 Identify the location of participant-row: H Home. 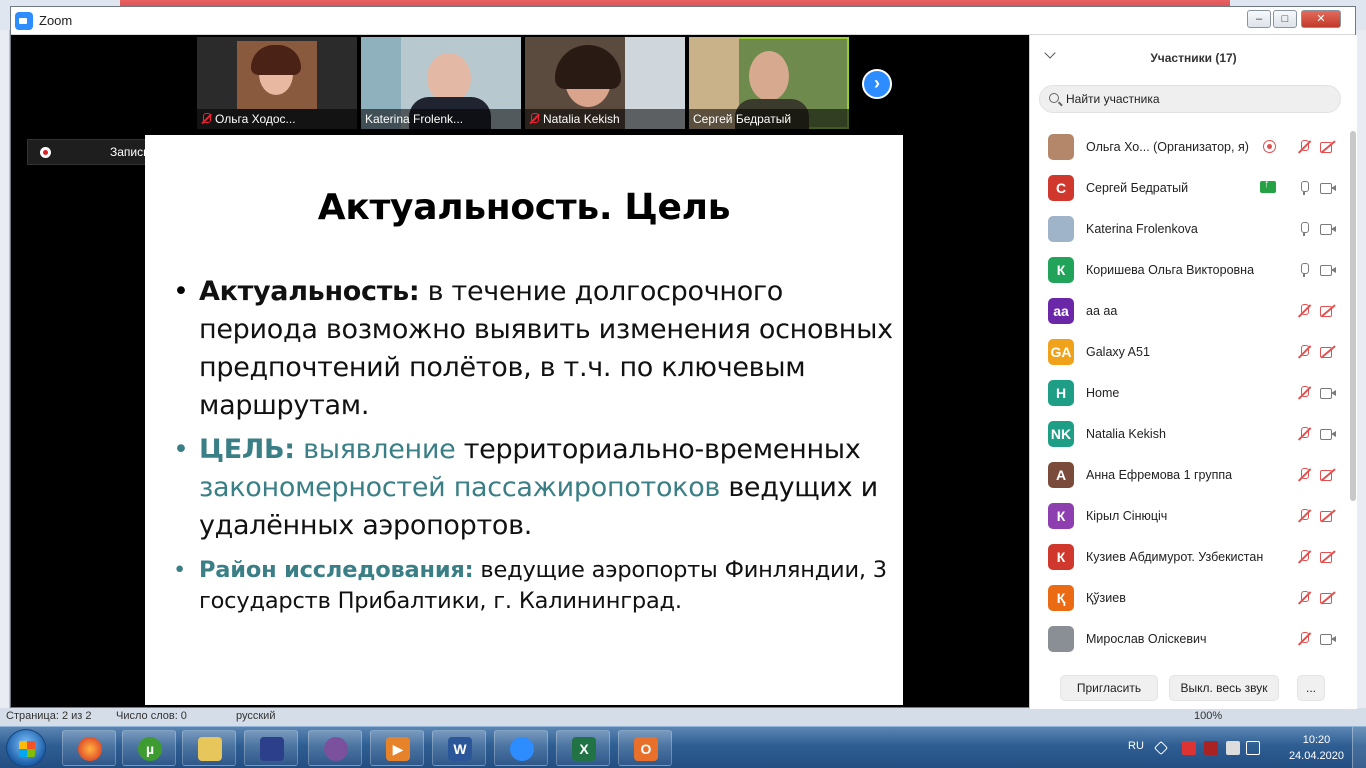
(1186, 393).